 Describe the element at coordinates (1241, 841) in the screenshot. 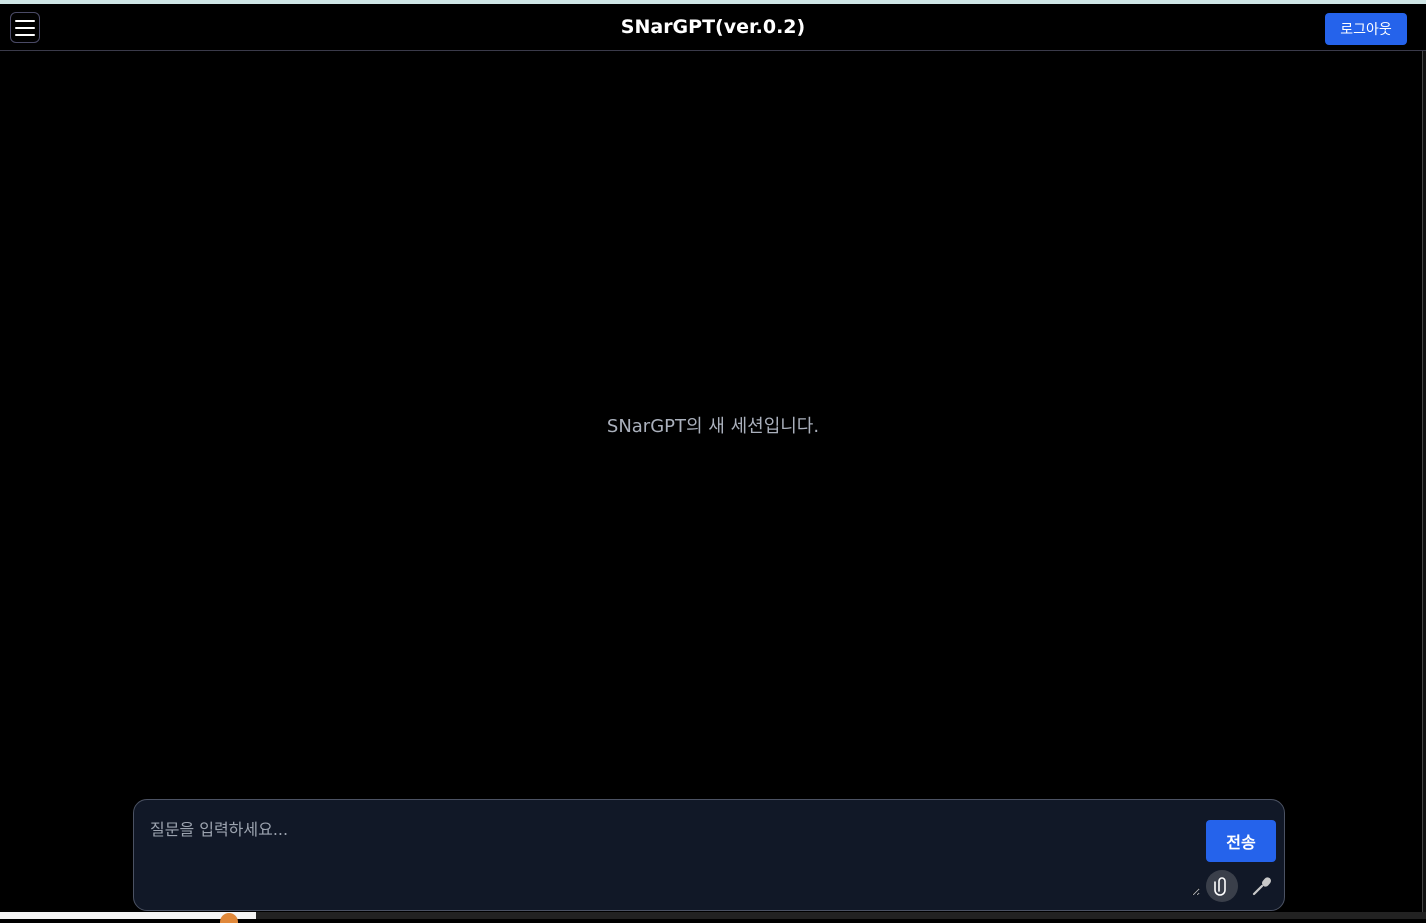

I see `send-button: 전송` at that location.